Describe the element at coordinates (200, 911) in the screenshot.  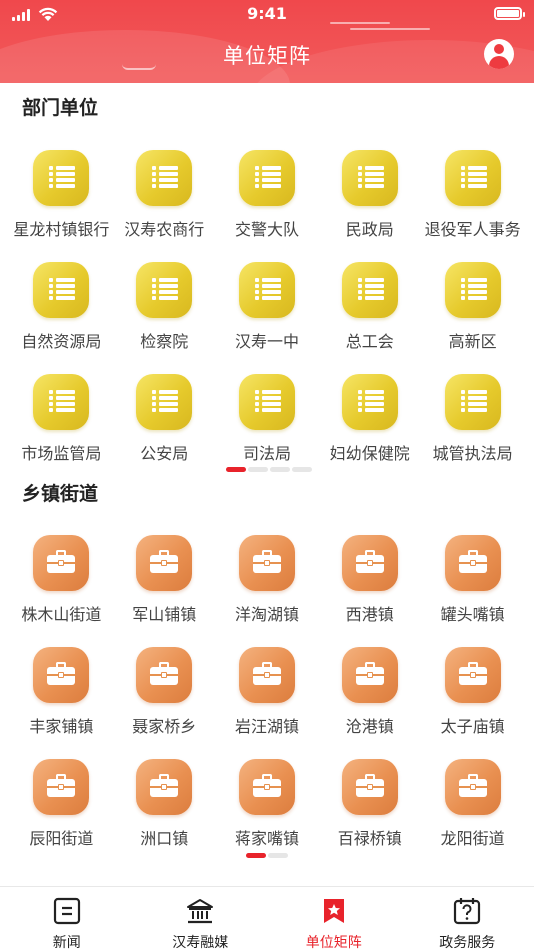
I see `bank-icon` at that location.